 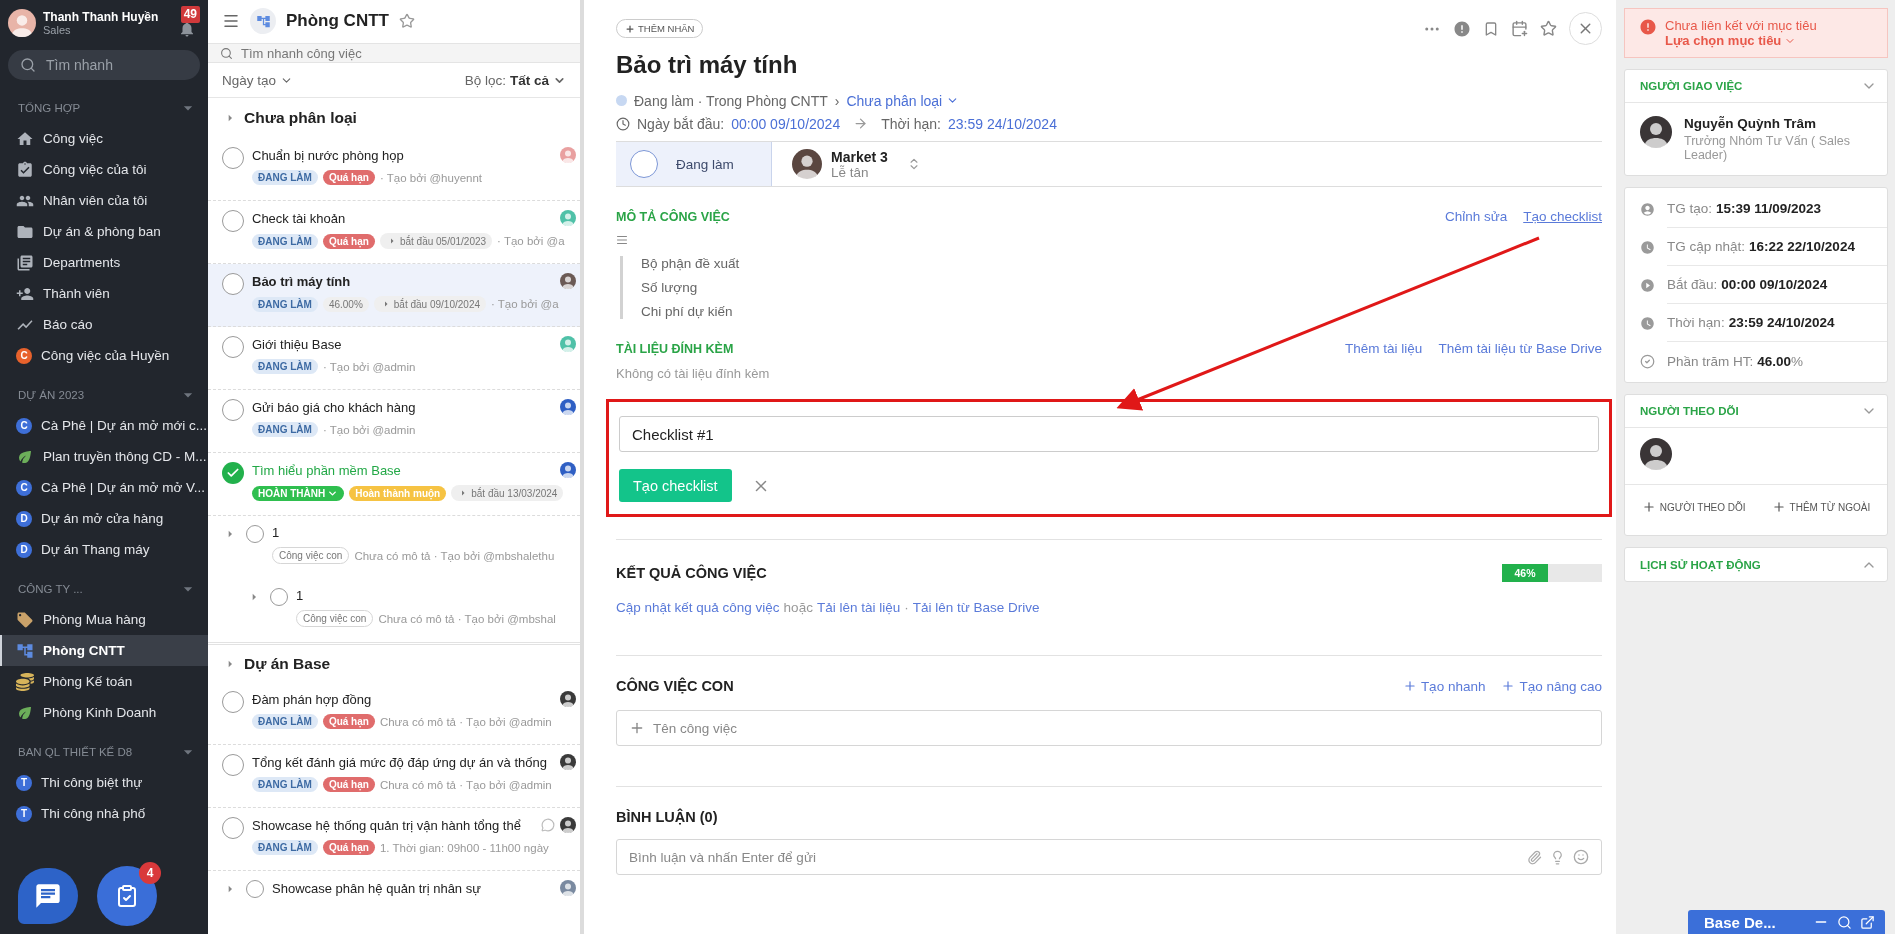 What do you see at coordinates (104, 65) in the screenshot?
I see `search-field: Tìm nhanh` at bounding box center [104, 65].